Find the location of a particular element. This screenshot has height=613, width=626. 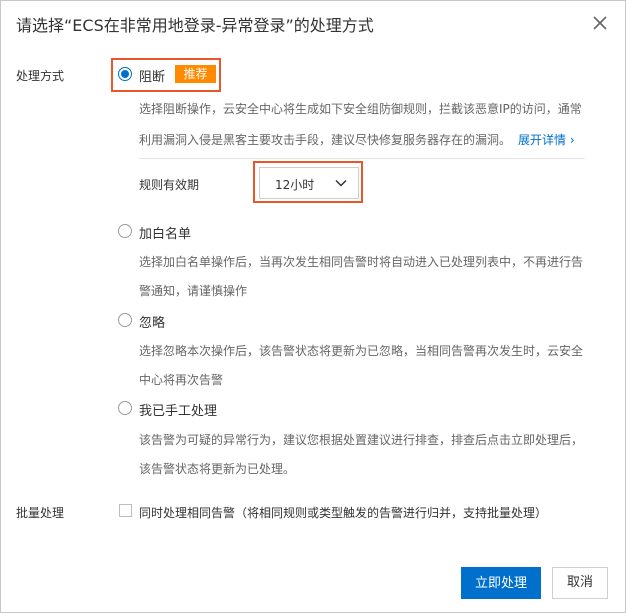

manual-desc-line-1: 该告警为可疑的异常行为，建议您根据处置建议进行排查，排查后点击立即处理后， is located at coordinates (361, 440).